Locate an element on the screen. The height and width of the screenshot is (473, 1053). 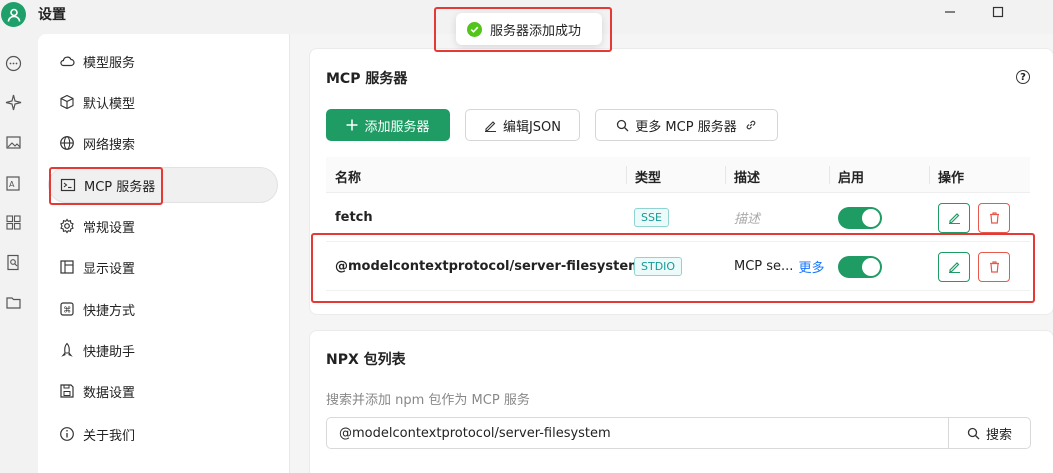
doc-search-icon is located at coordinates (13, 262).